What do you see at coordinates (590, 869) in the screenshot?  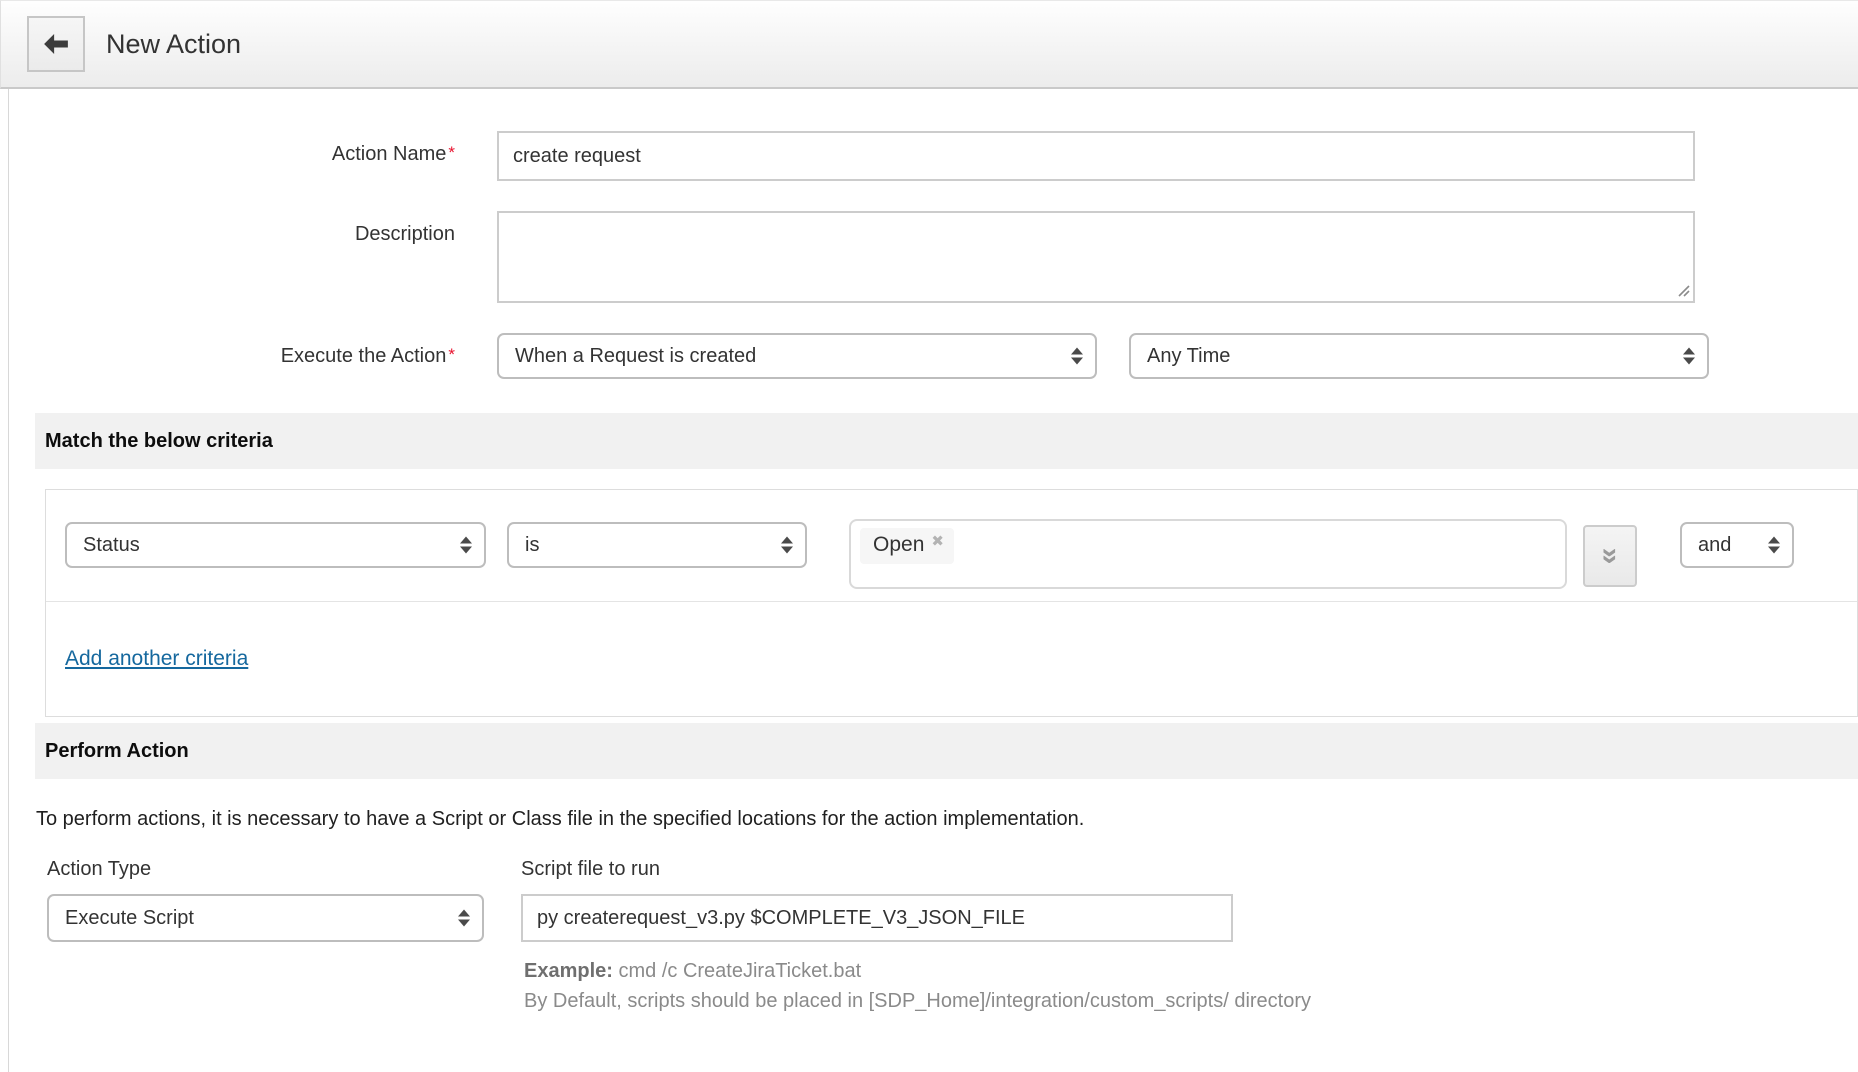 I see `script-file-label: Script file to run` at bounding box center [590, 869].